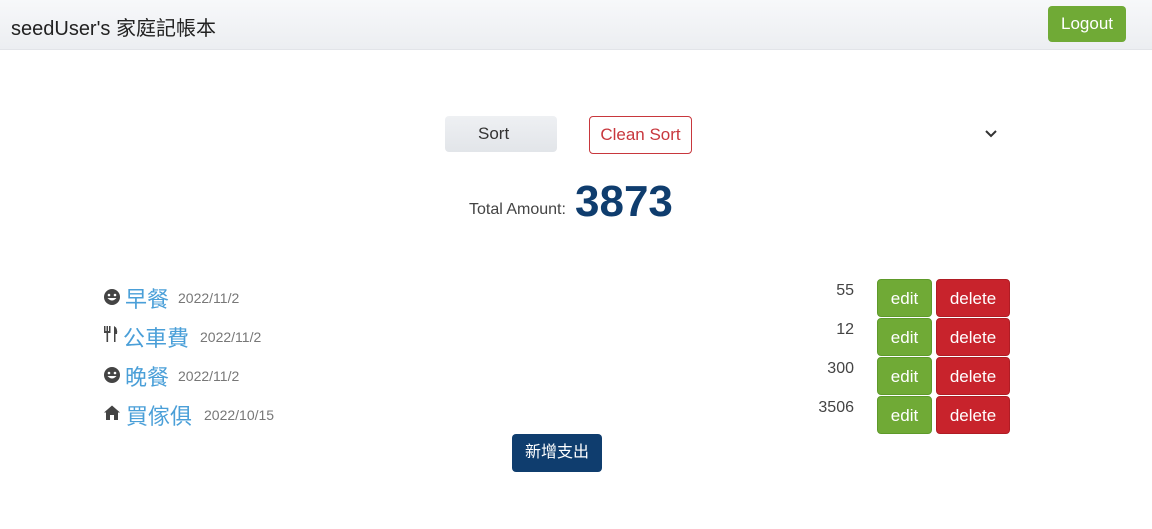  What do you see at coordinates (721, 134) in the screenshot?
I see `sort-select: Sort` at bounding box center [721, 134].